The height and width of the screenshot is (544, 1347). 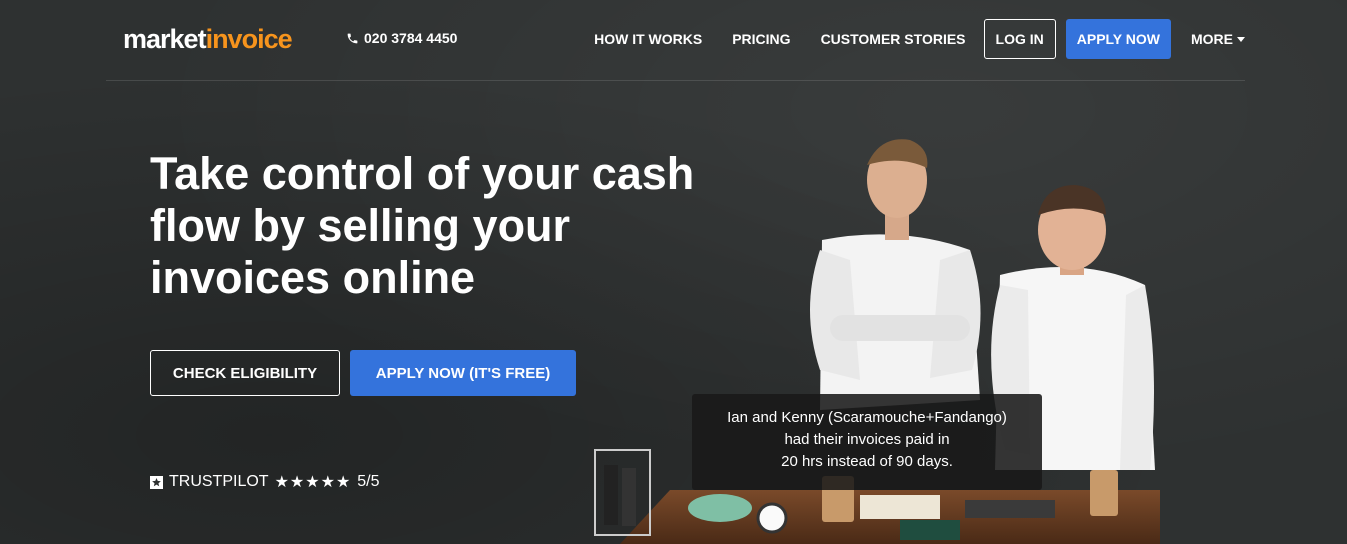 I want to click on rating-stars: ★★★★★, so click(x=313, y=482).